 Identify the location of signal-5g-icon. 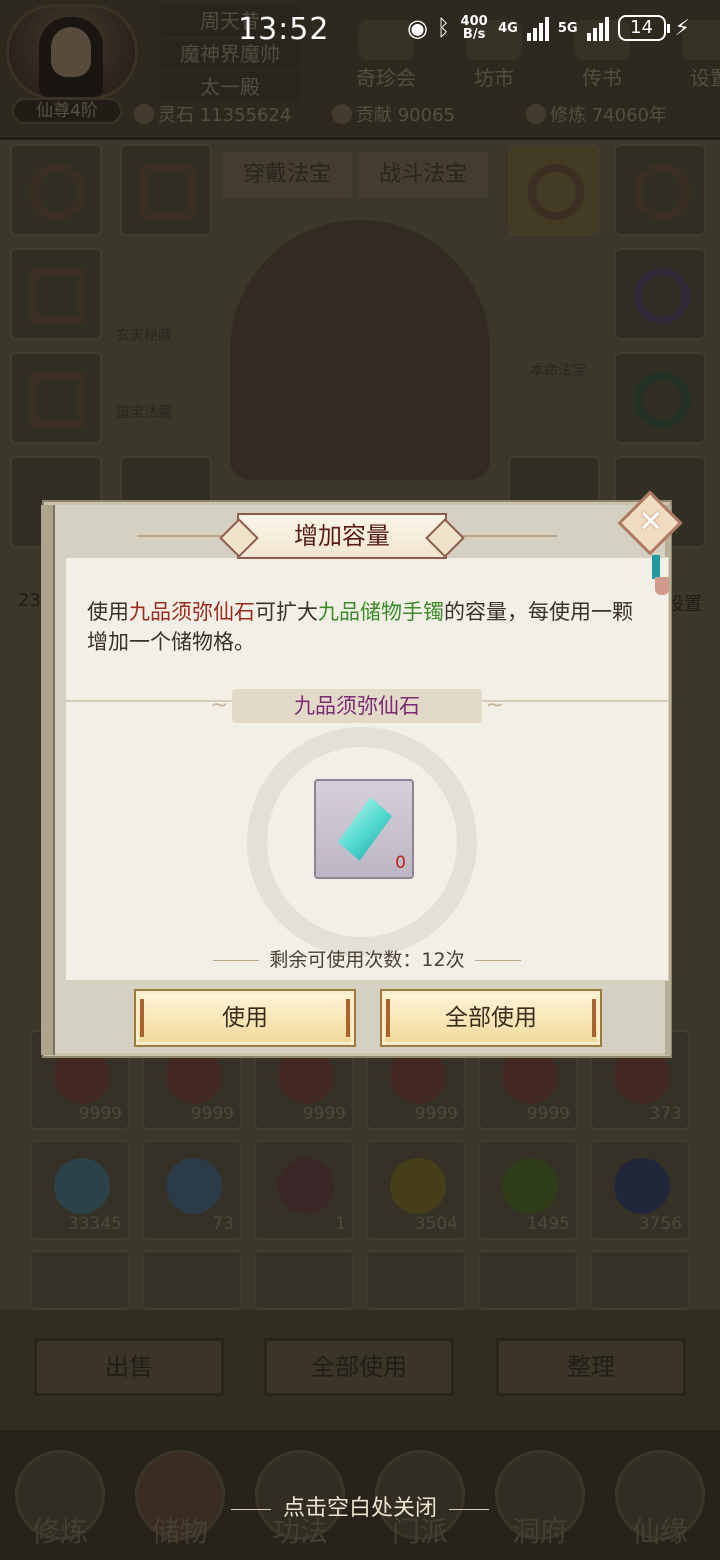
(597, 28).